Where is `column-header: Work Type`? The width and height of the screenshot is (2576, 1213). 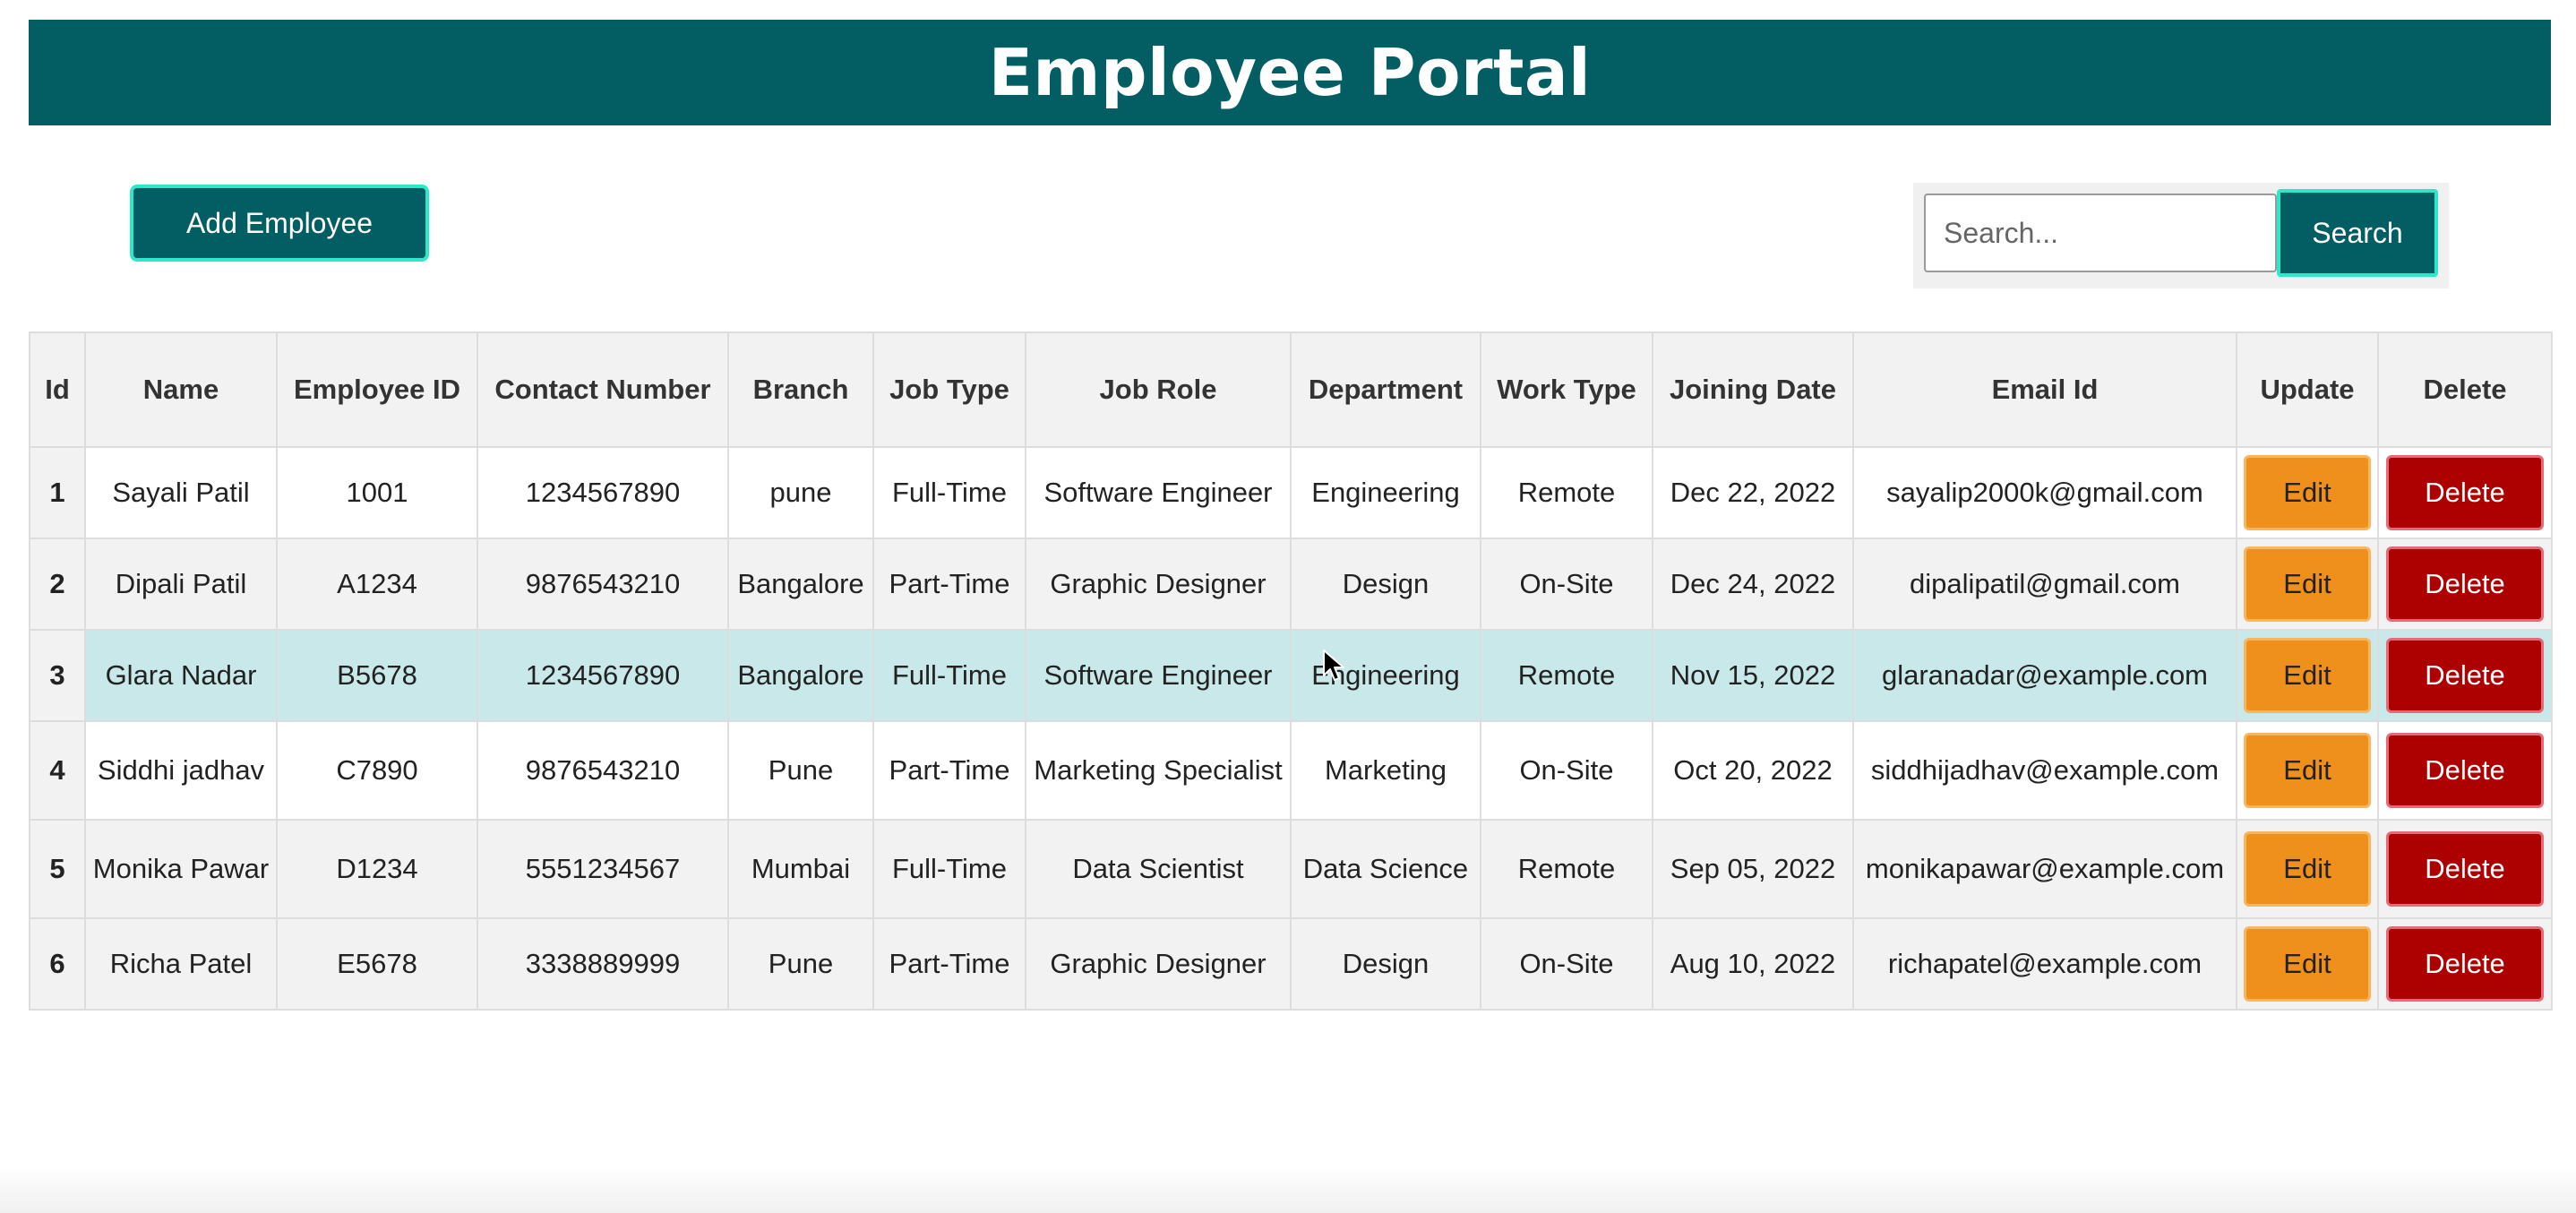
column-header: Work Type is located at coordinates (1566, 390).